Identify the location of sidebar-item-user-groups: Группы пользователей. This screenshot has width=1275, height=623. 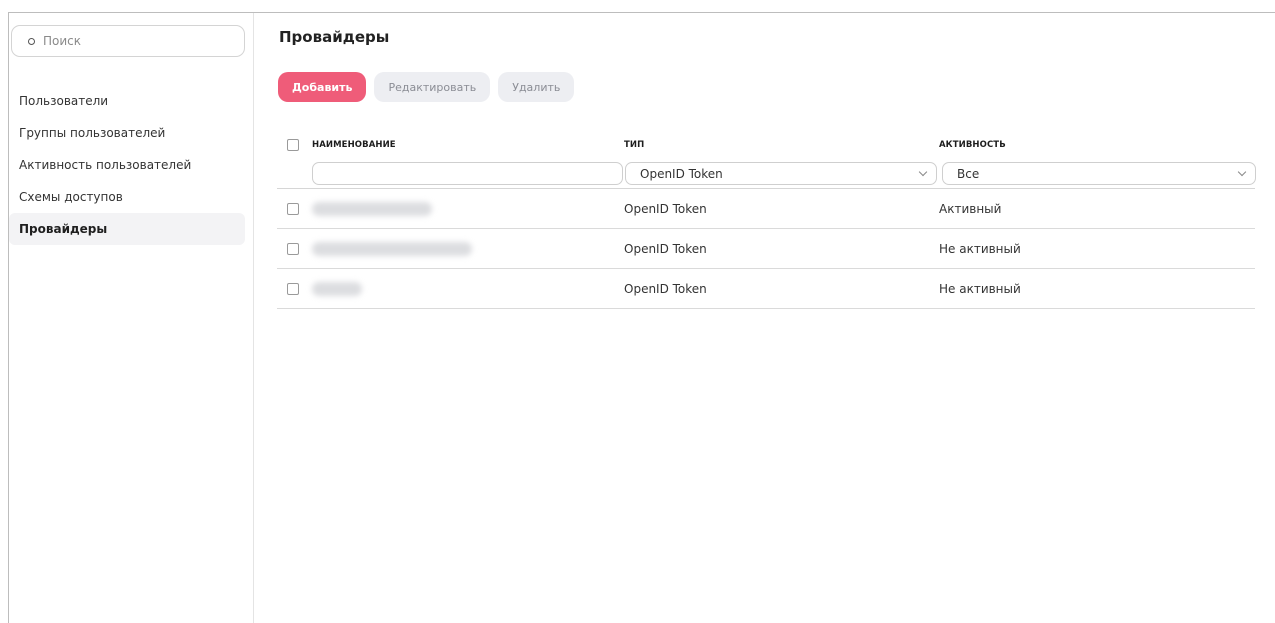
(127, 133).